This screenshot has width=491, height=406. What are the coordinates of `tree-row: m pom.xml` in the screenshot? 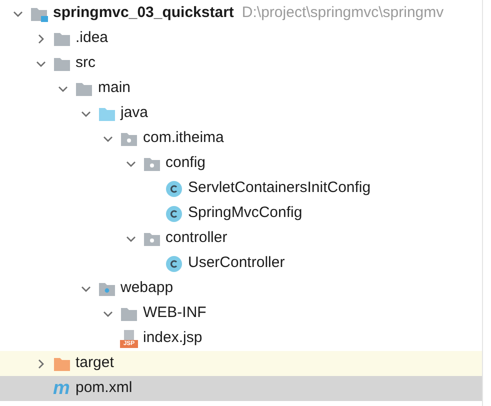 It's located at (241, 388).